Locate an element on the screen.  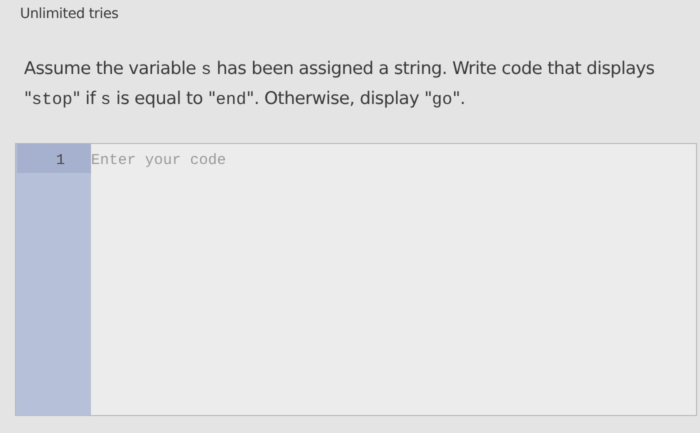
line-number: 1 is located at coordinates (54, 158).